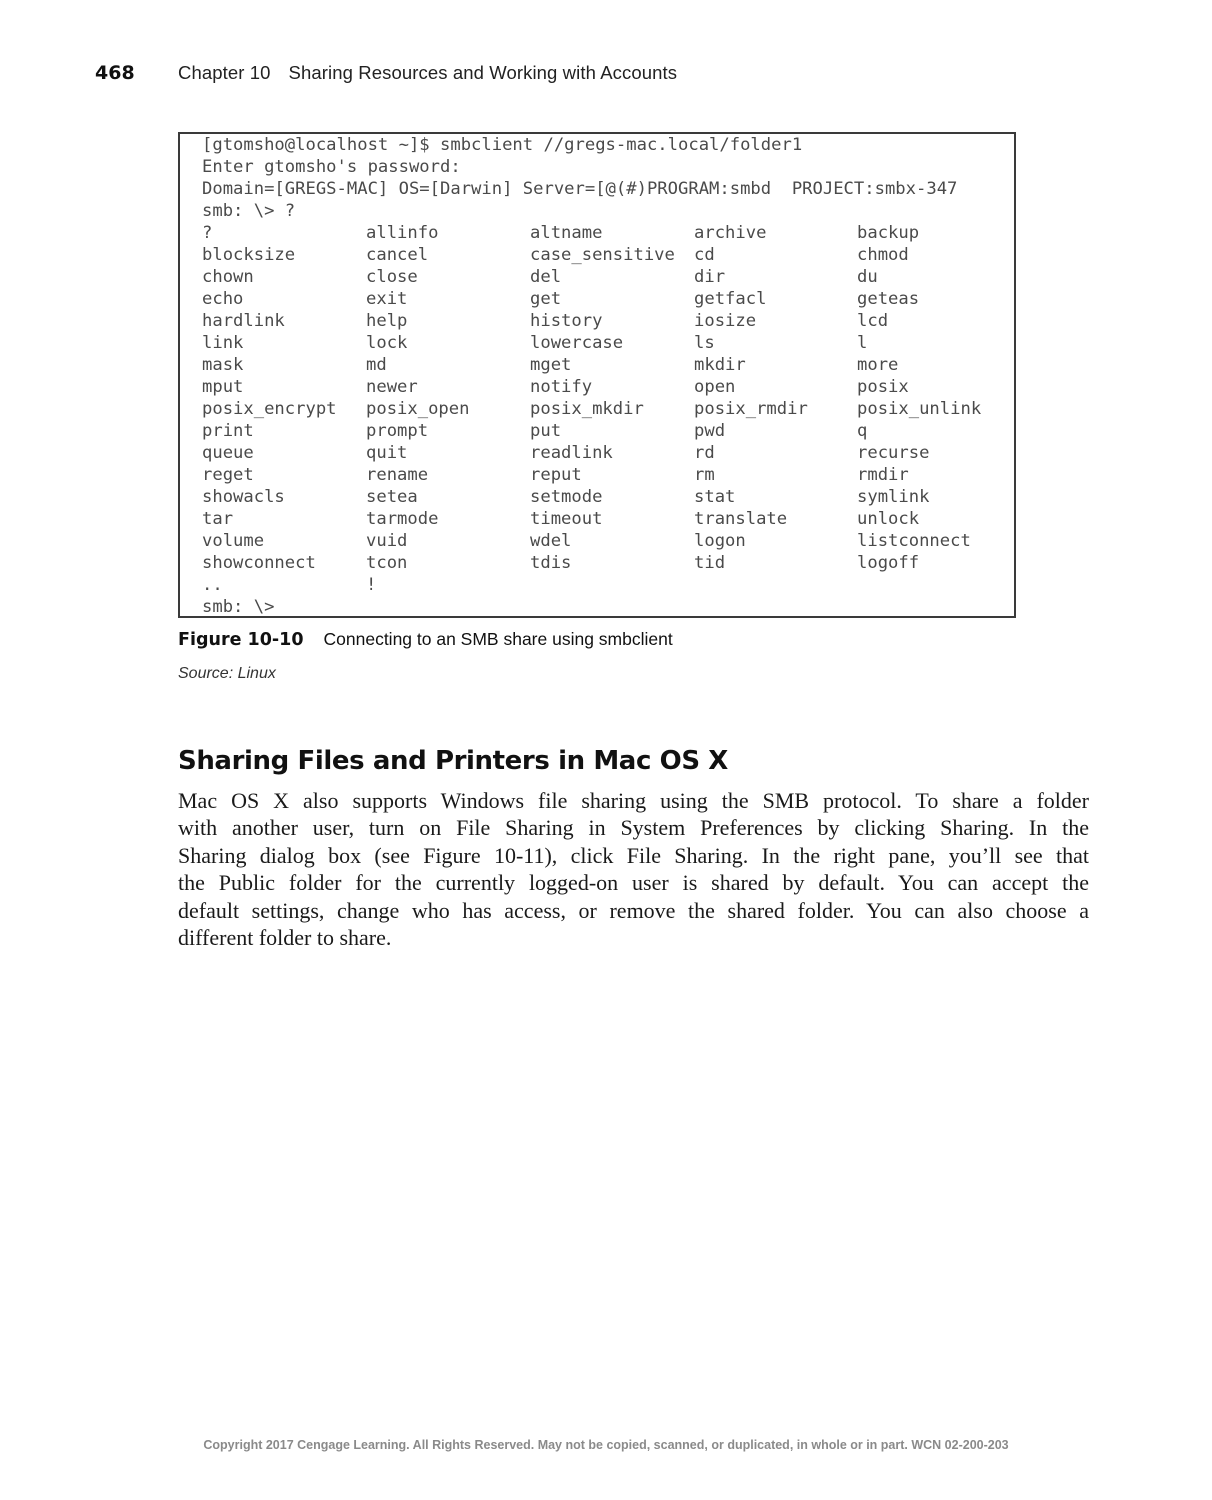 The width and height of the screenshot is (1212, 1500). I want to click on command-name: del, so click(546, 277).